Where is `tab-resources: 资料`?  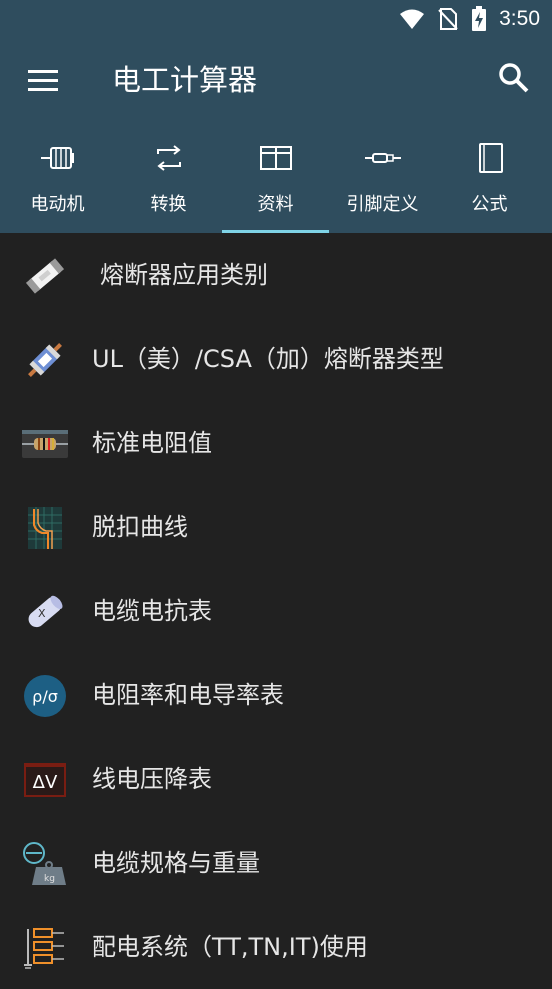 tab-resources: 资料 is located at coordinates (275, 182).